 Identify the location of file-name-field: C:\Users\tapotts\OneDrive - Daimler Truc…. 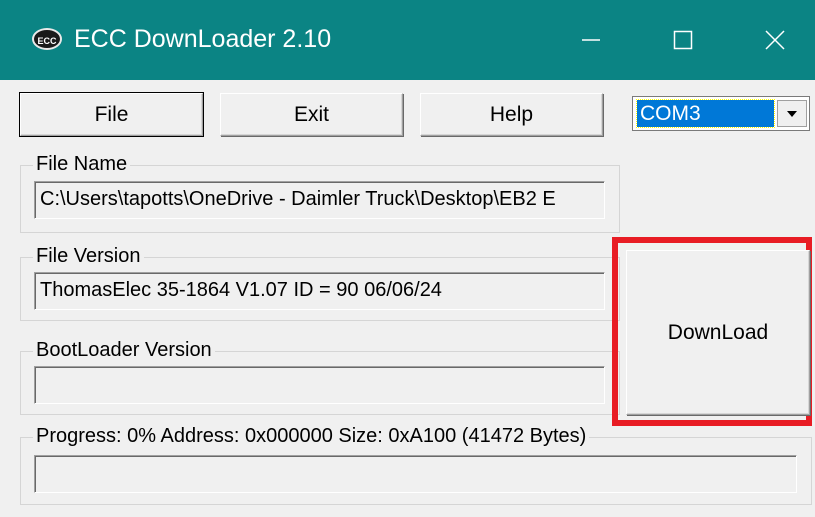
(319, 200).